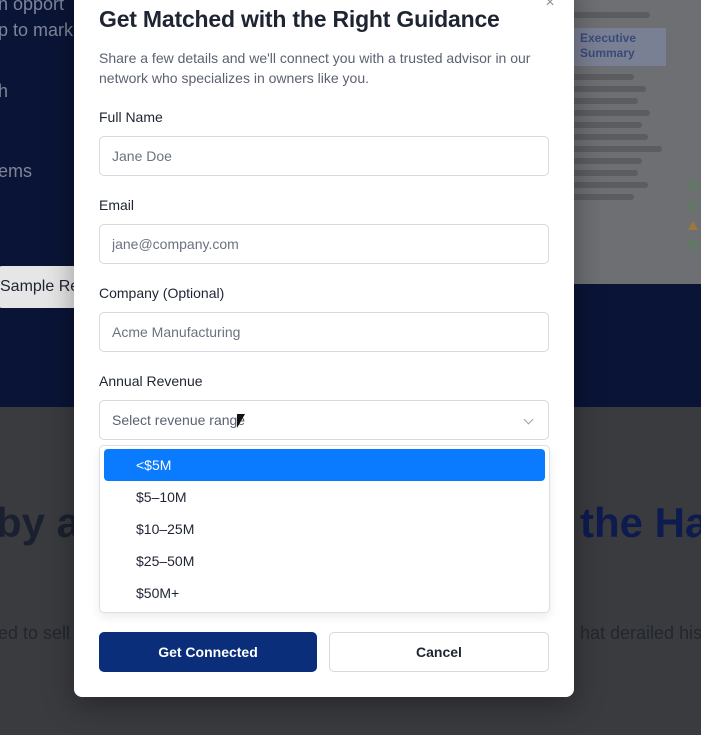 Image resolution: width=701 pixels, height=735 pixels. What do you see at coordinates (208, 652) in the screenshot?
I see `get-connected-button: Get Connected` at bounding box center [208, 652].